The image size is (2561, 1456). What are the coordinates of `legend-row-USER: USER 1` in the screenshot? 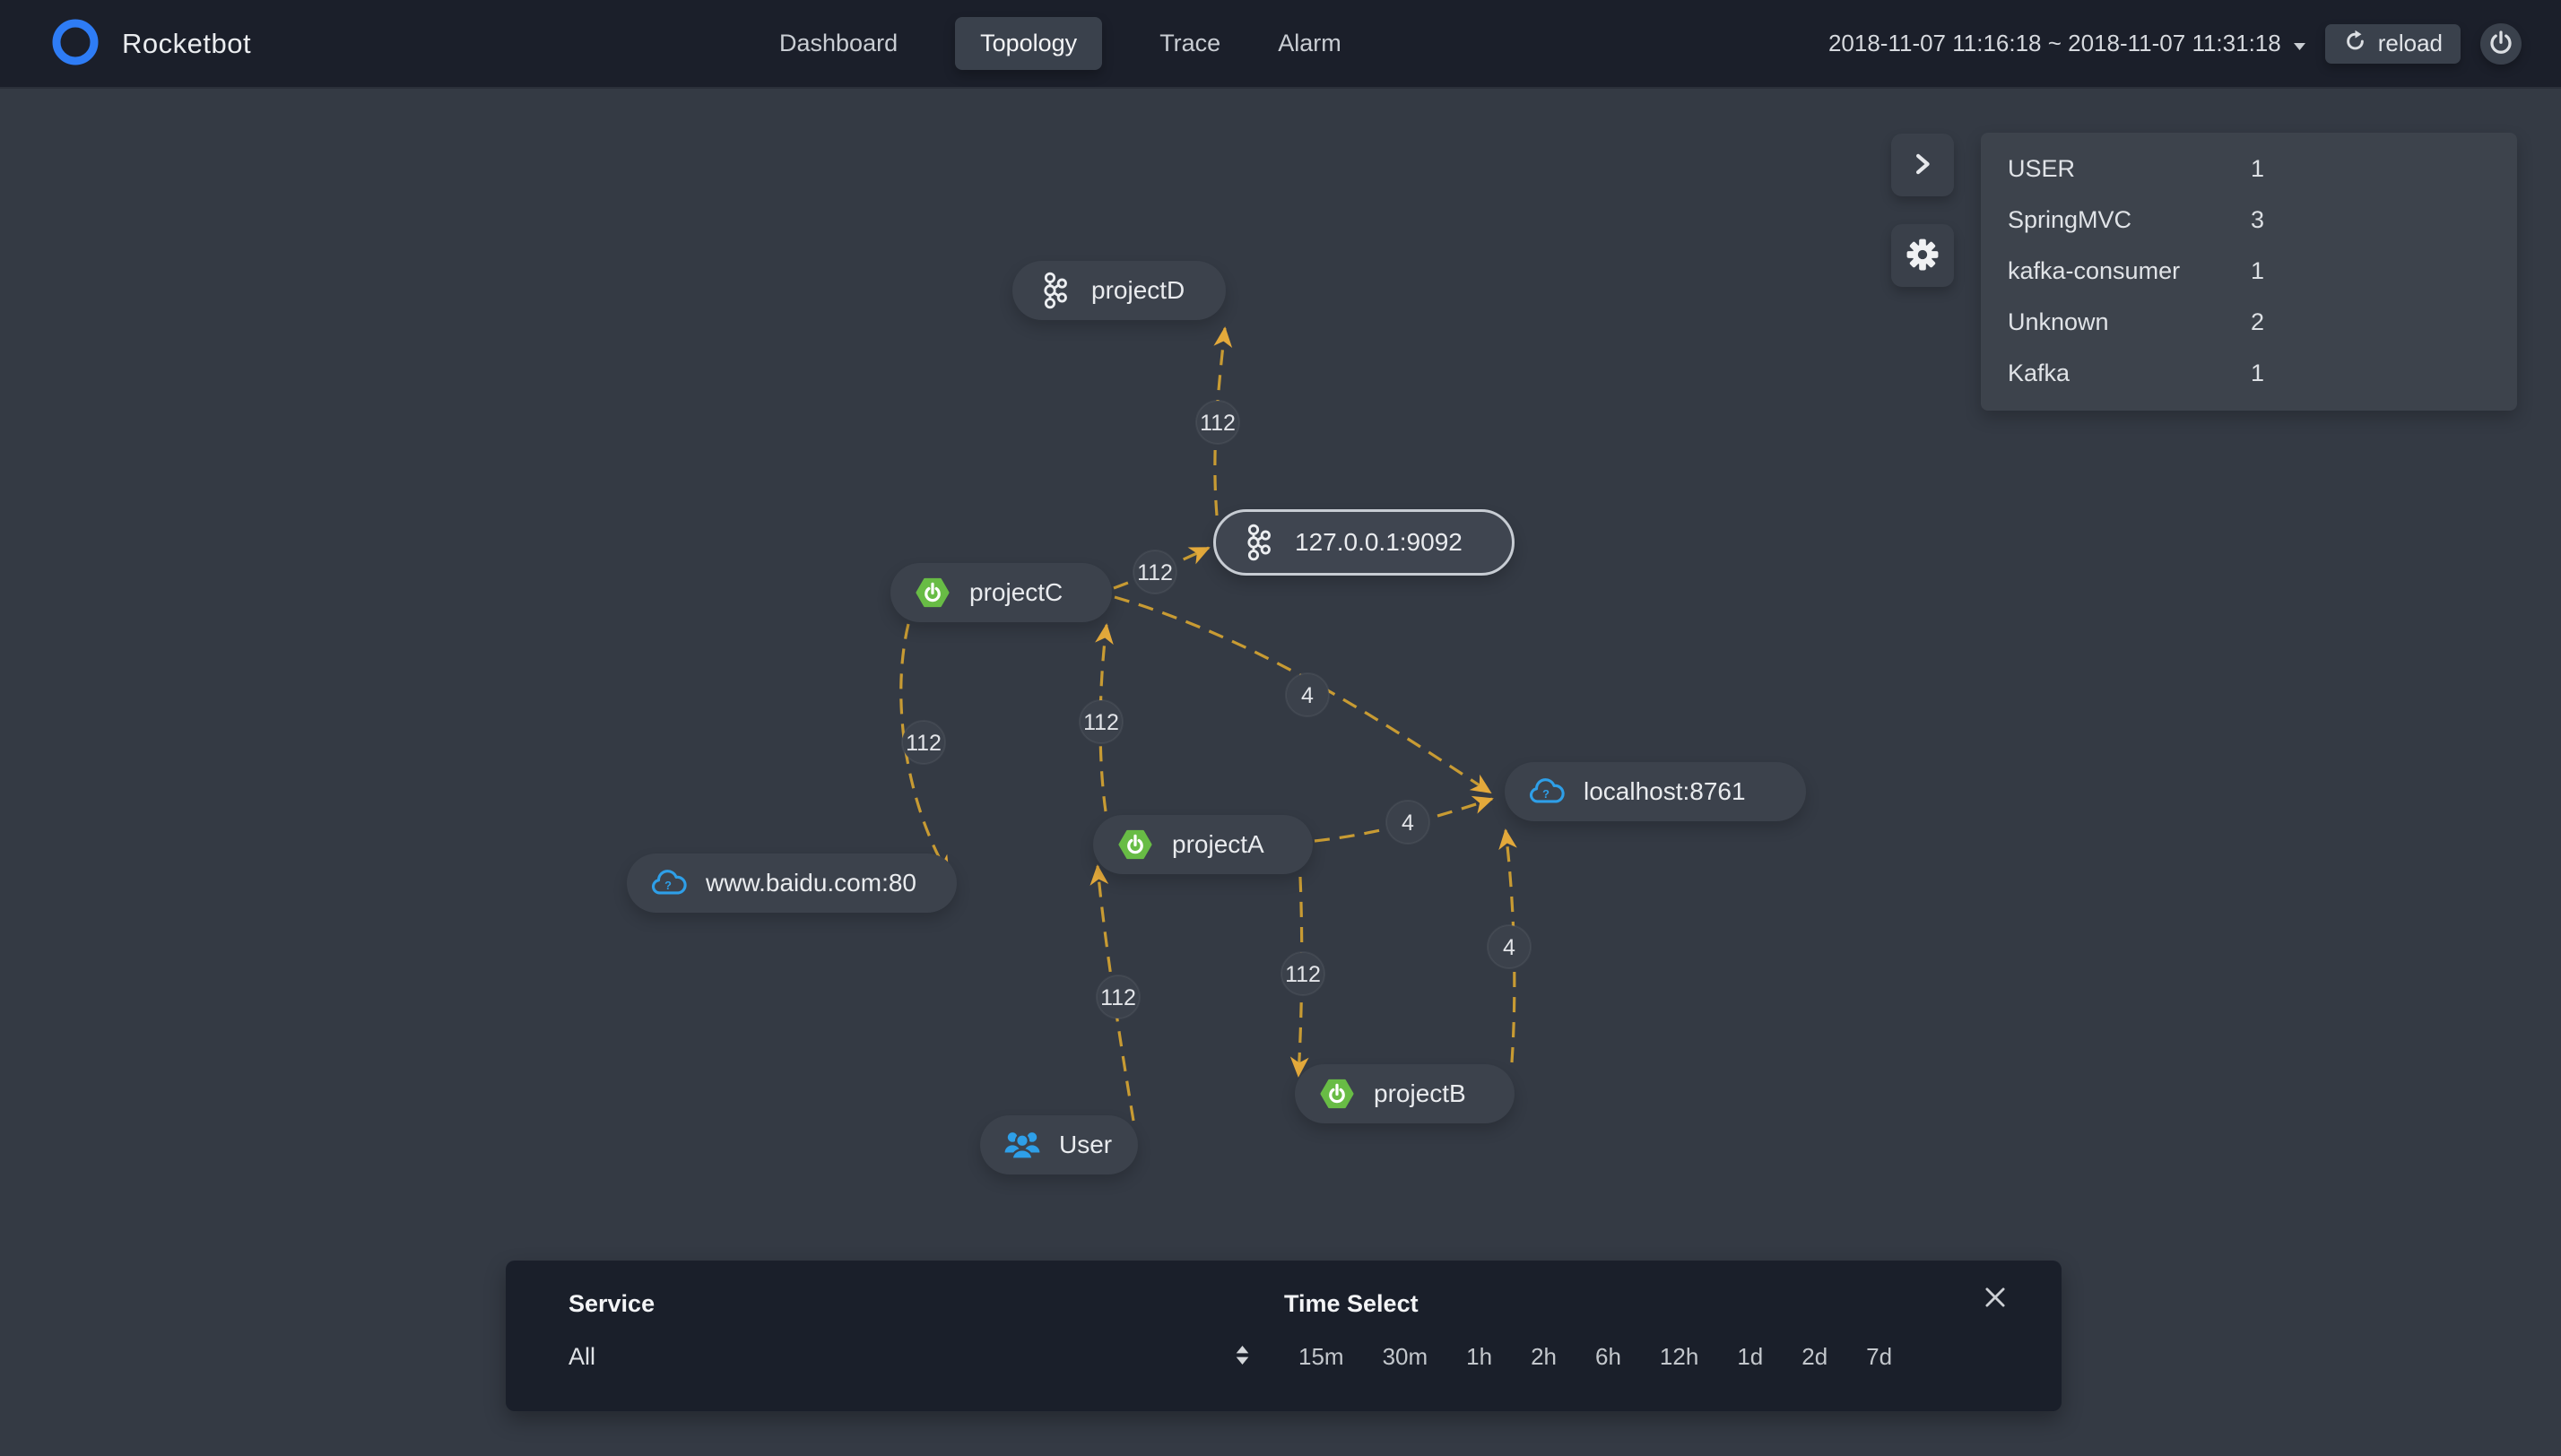 It's located at (2249, 169).